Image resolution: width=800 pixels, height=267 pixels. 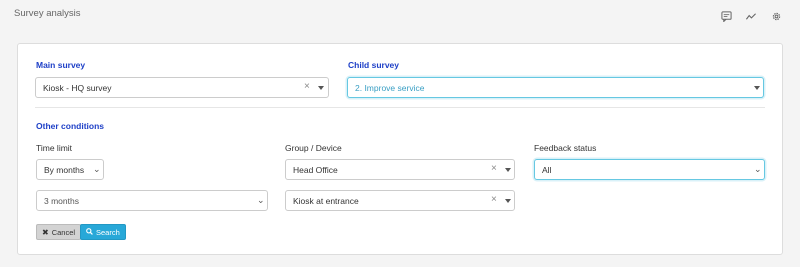 What do you see at coordinates (649, 169) in the screenshot?
I see `feedback-status-select: All ⌄` at bounding box center [649, 169].